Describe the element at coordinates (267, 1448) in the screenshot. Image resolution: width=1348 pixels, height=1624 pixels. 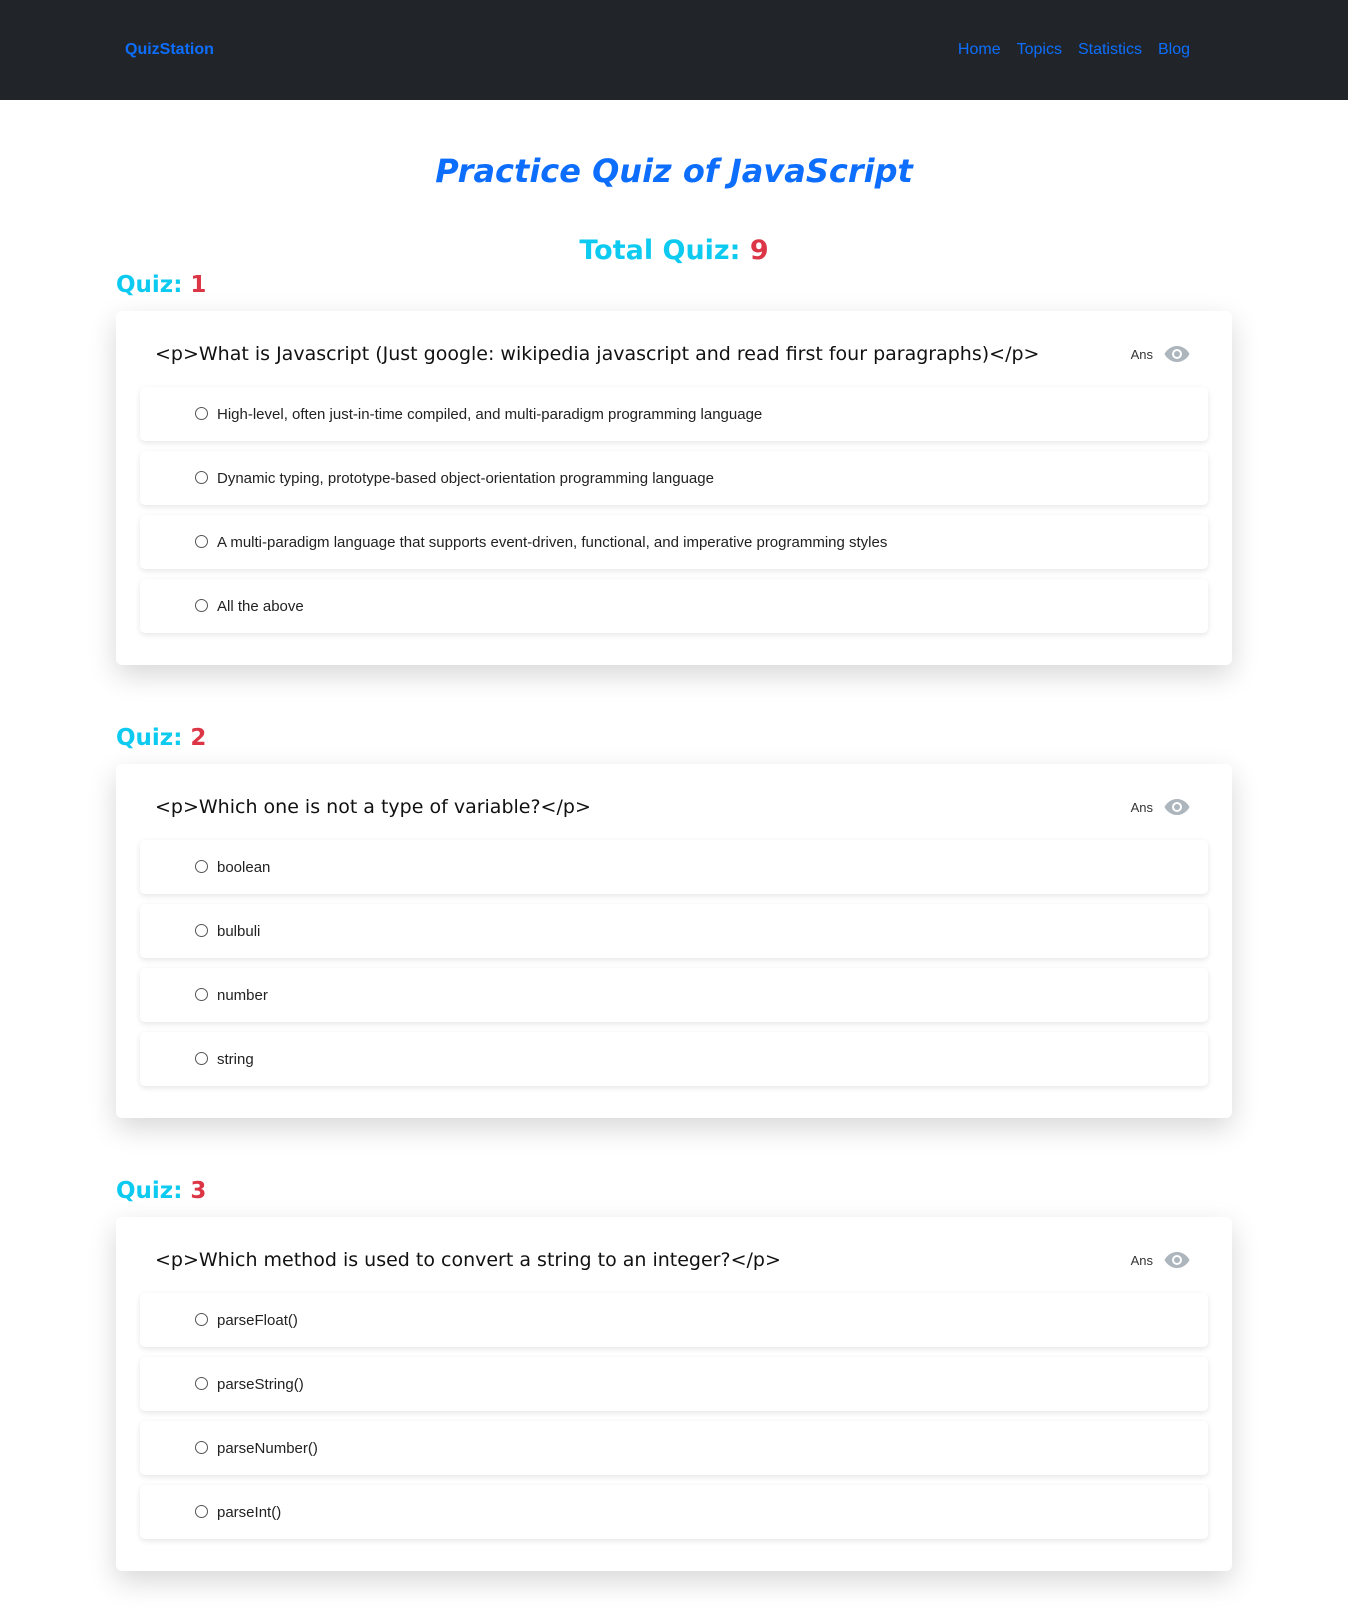
I see `option-label: parseNumber()` at that location.